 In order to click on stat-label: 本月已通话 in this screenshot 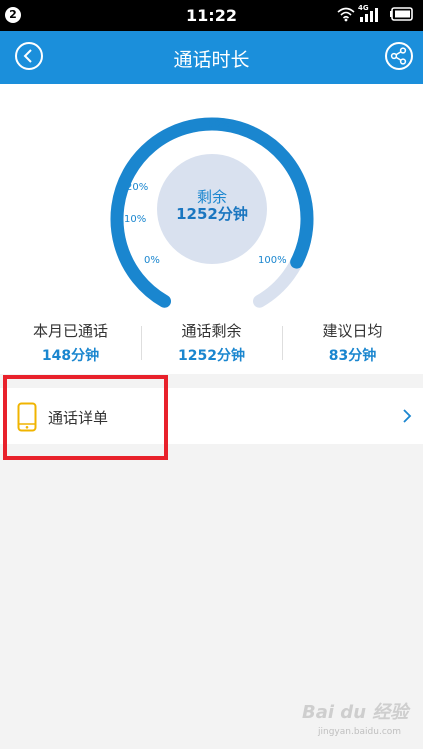, I will do `click(70, 331)`.